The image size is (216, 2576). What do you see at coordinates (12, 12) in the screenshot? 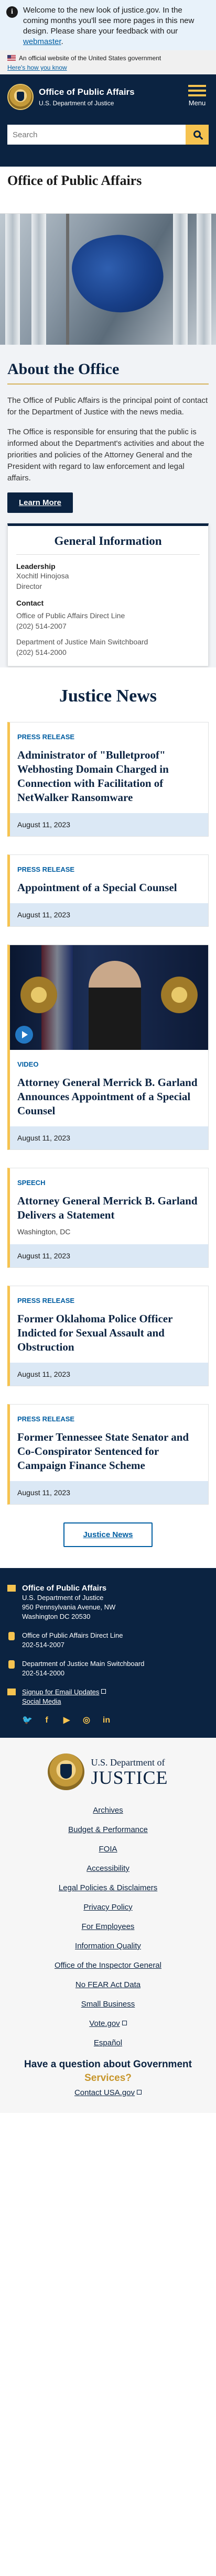
I see `info-icon: i` at bounding box center [12, 12].